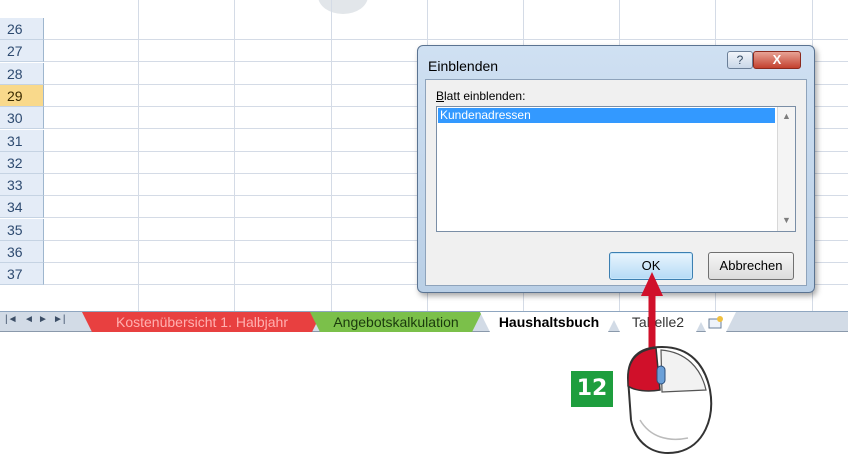 This screenshot has height=460, width=848. Describe the element at coordinates (592, 389) in the screenshot. I see `step-badge: 12` at that location.